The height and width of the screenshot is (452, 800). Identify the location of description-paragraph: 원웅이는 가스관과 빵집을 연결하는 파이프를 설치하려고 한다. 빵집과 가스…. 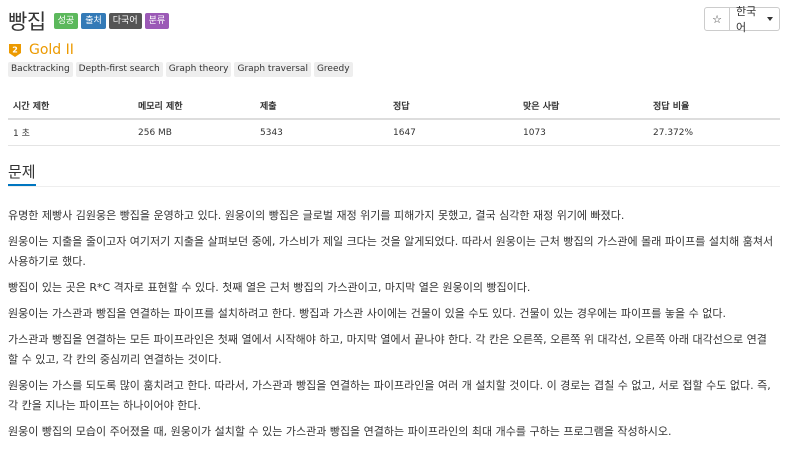
(367, 313).